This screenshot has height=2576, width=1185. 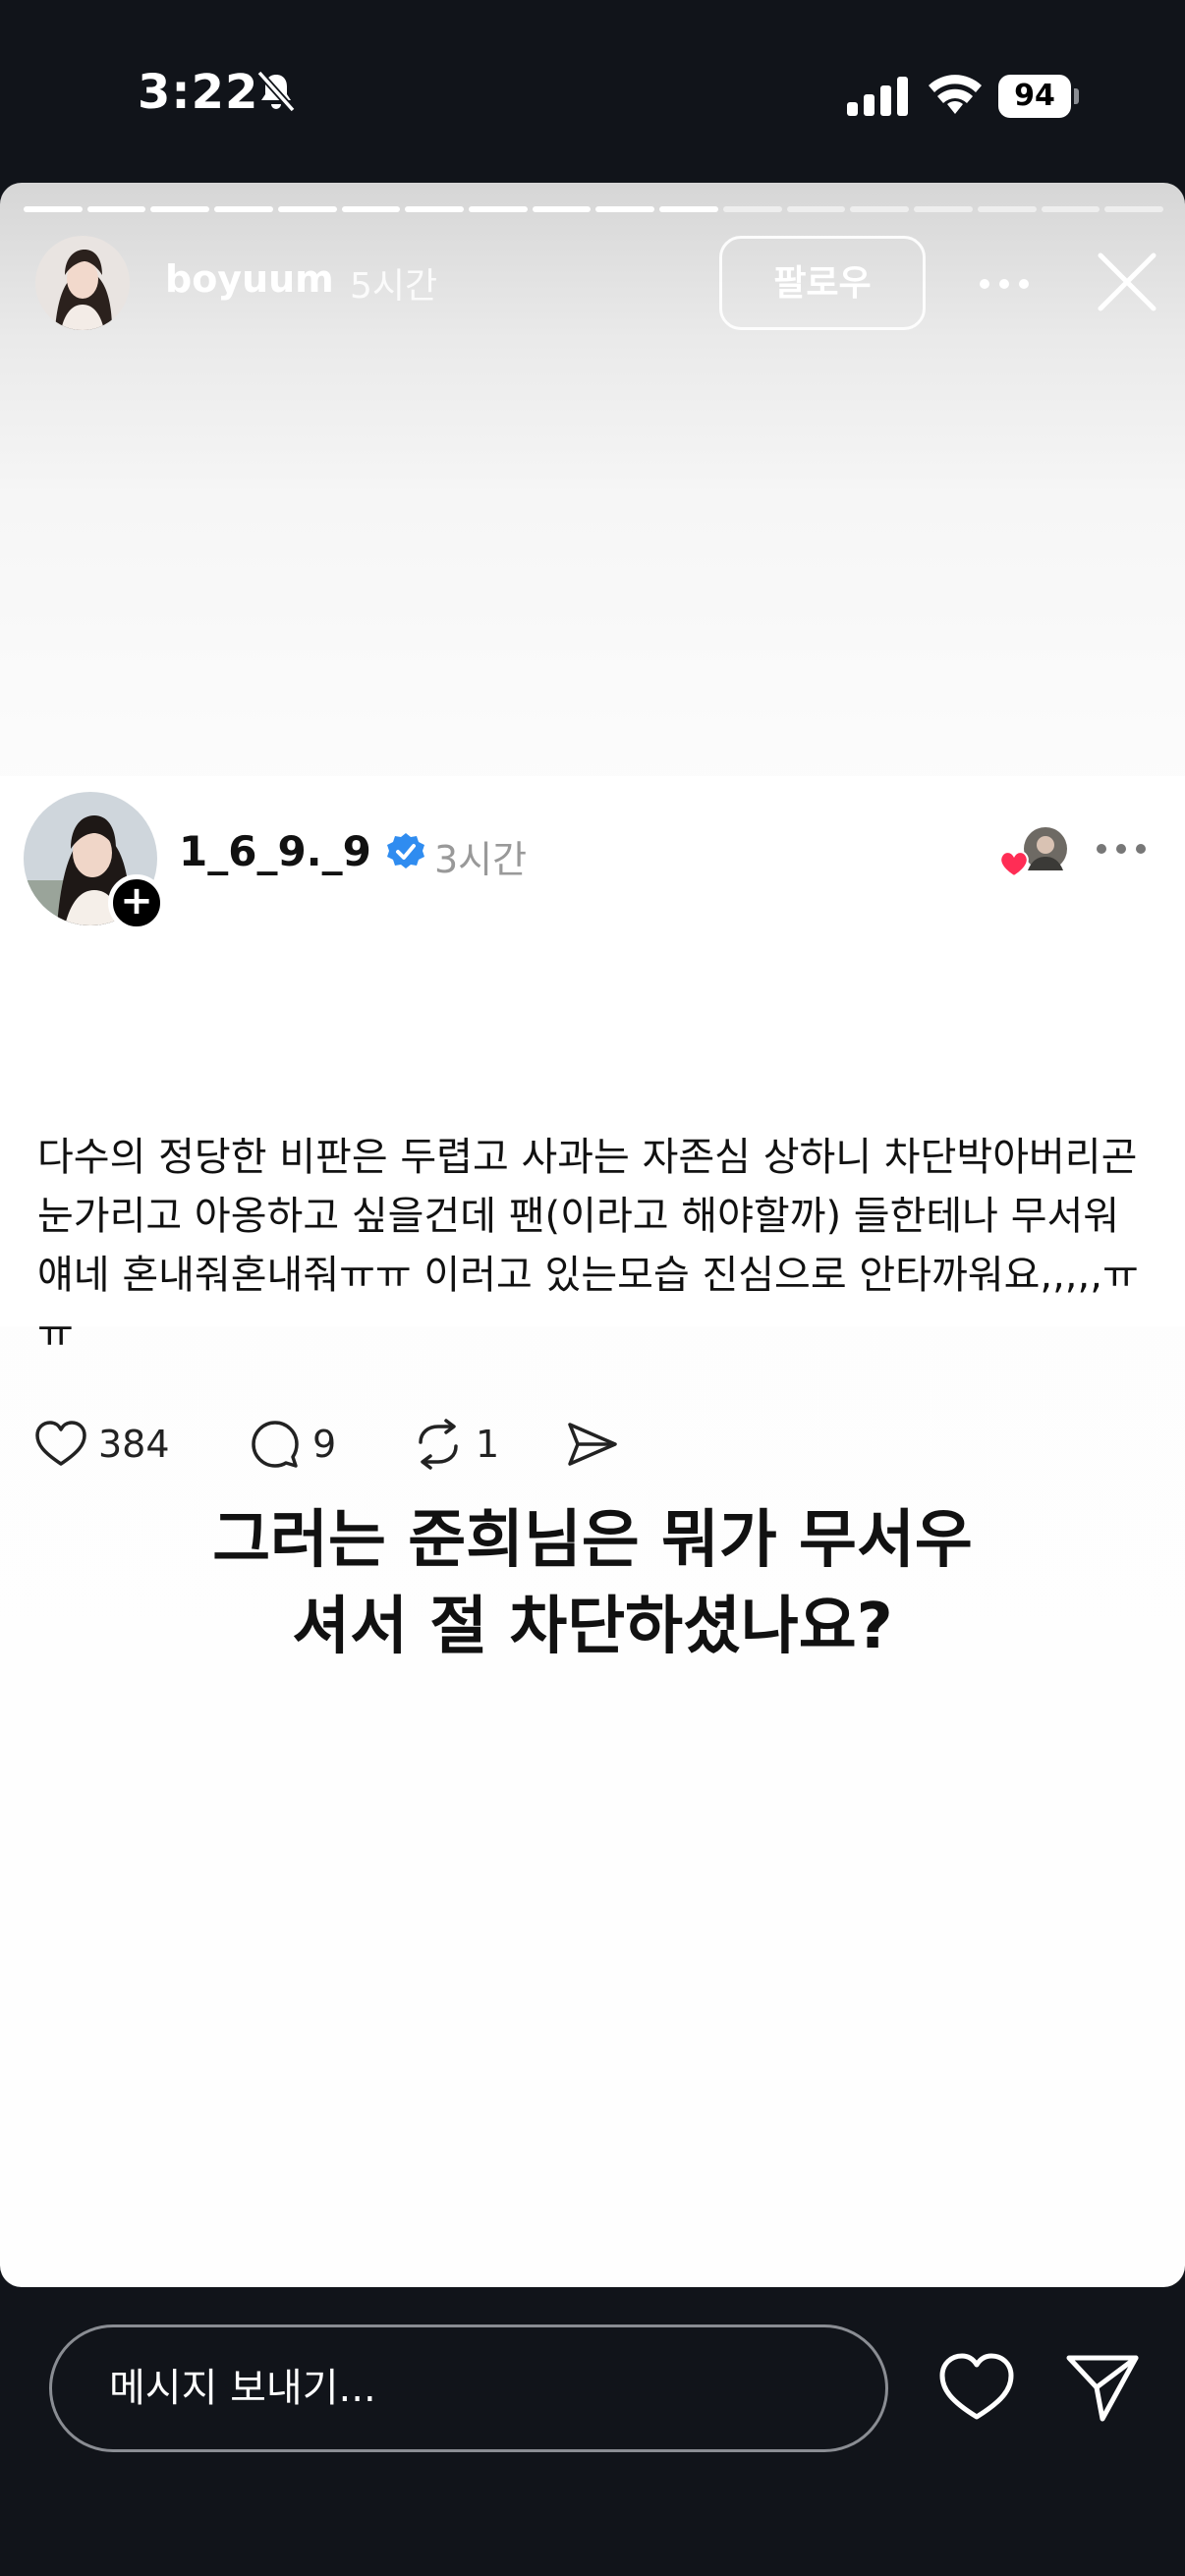 What do you see at coordinates (276, 1444) in the screenshot?
I see `comment-icon` at bounding box center [276, 1444].